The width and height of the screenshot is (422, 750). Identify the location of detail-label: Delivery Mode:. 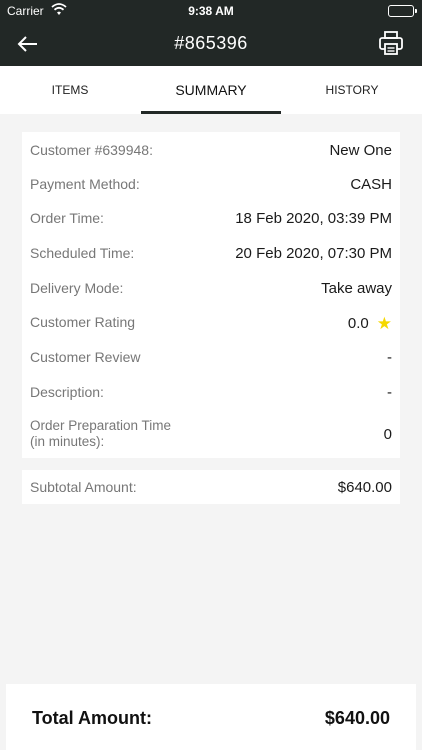
(77, 288).